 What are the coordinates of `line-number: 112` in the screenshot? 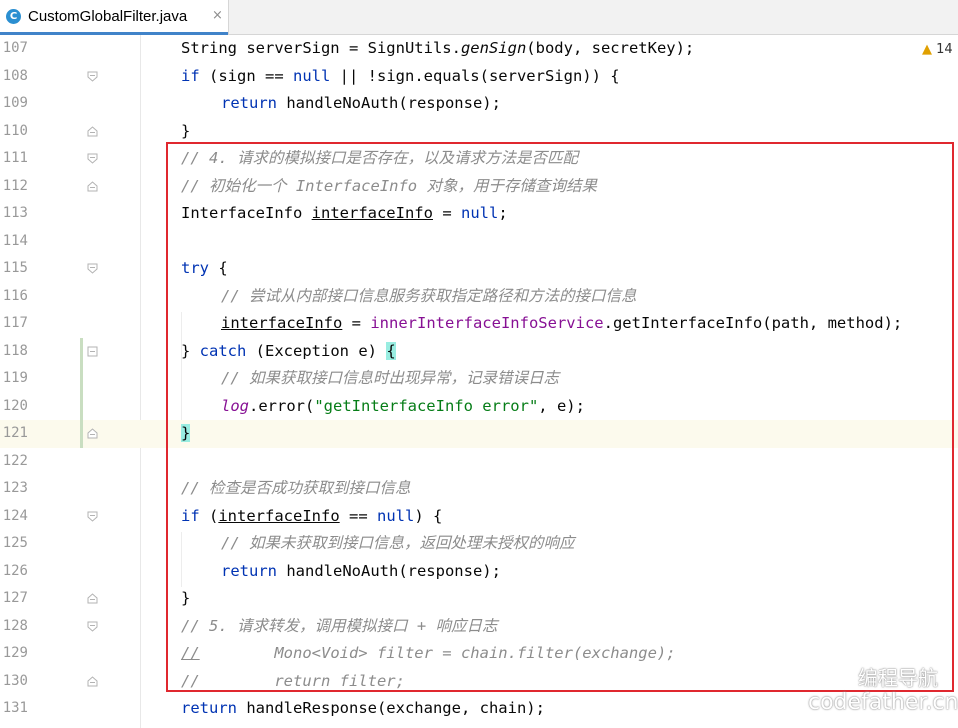 It's located at (14, 187).